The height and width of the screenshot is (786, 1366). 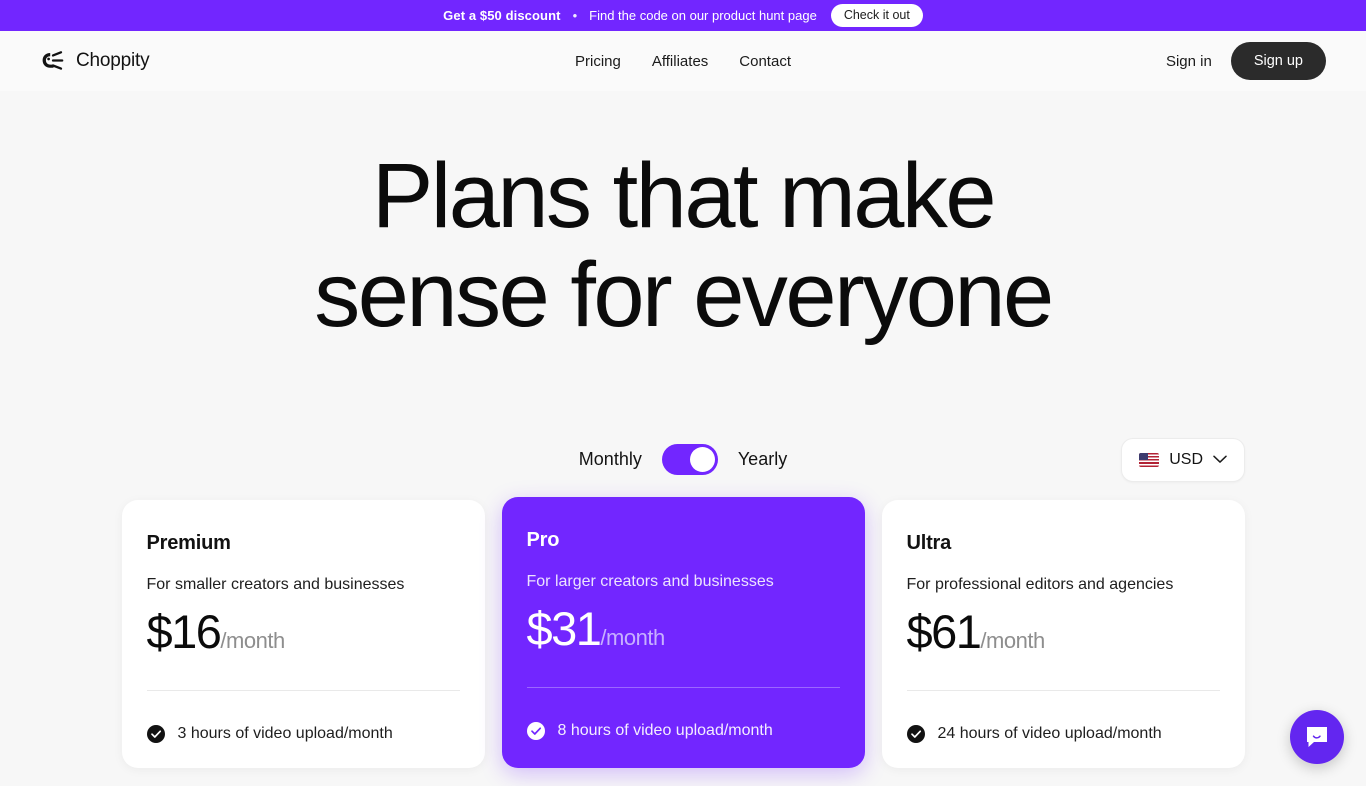 What do you see at coordinates (876, 15) in the screenshot?
I see `promo-cta-button: Check it out` at bounding box center [876, 15].